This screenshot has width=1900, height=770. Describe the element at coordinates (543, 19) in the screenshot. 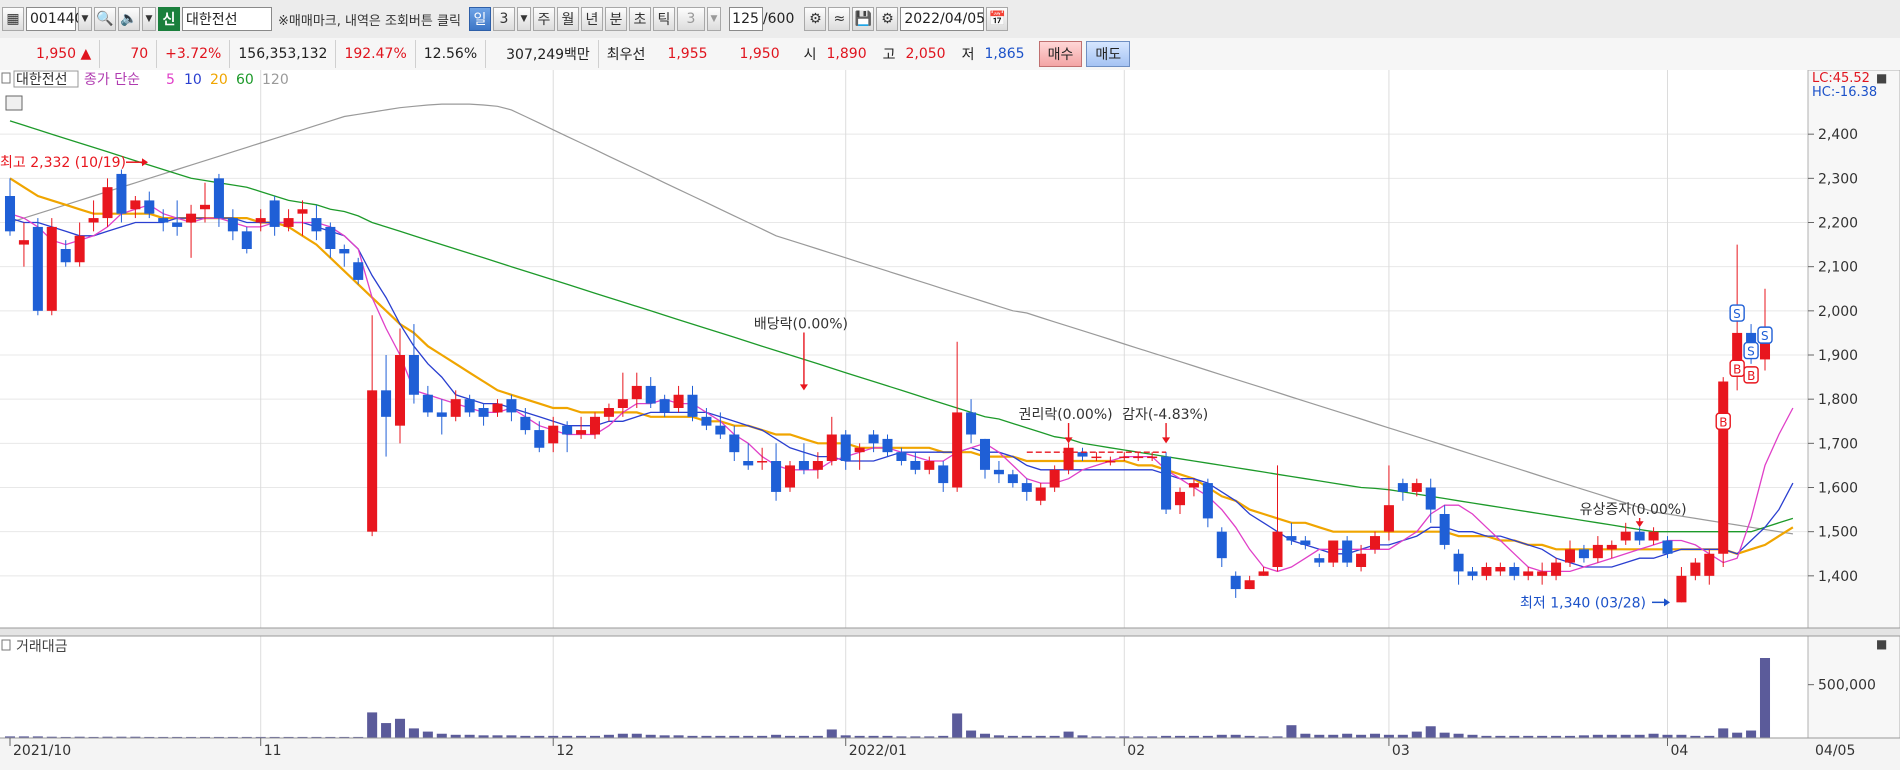

I see `period-week-button: 주` at that location.